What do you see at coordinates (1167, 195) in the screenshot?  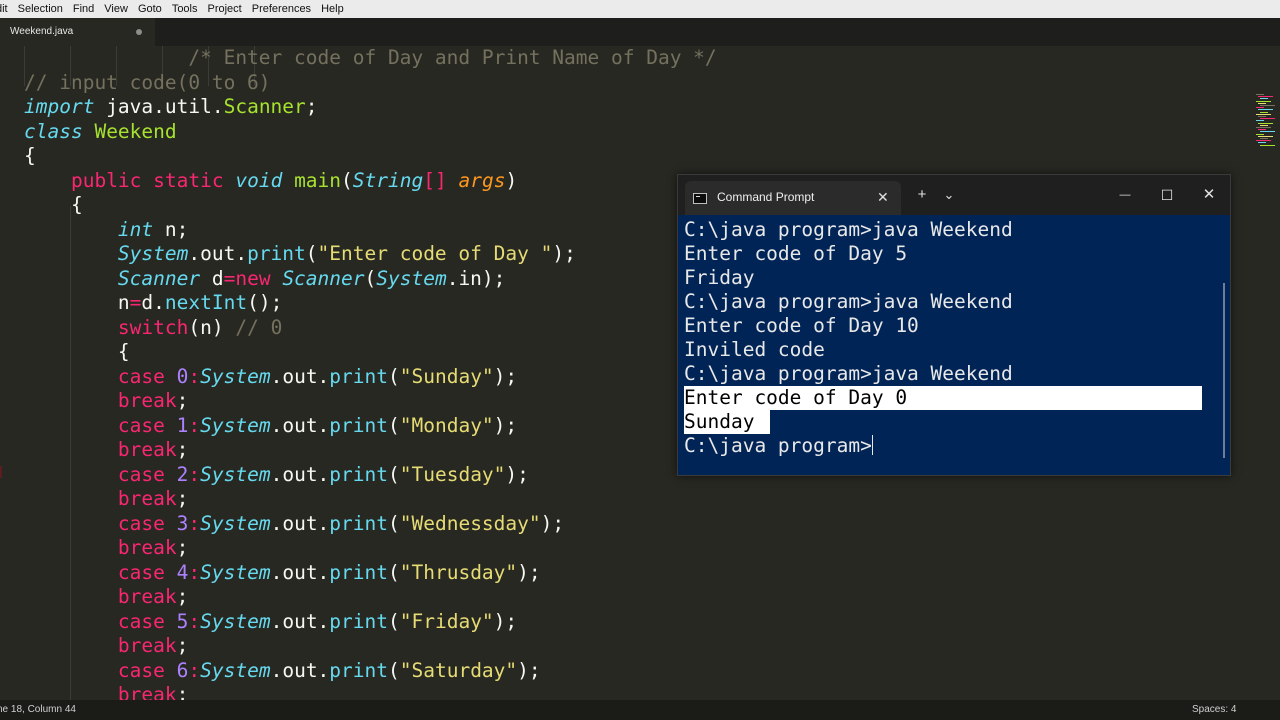 I see `maximize-button: ☐` at bounding box center [1167, 195].